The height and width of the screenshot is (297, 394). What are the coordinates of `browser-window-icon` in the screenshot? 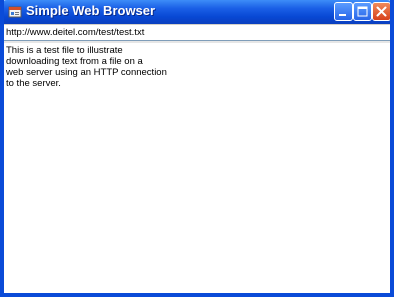 It's located at (15, 12).